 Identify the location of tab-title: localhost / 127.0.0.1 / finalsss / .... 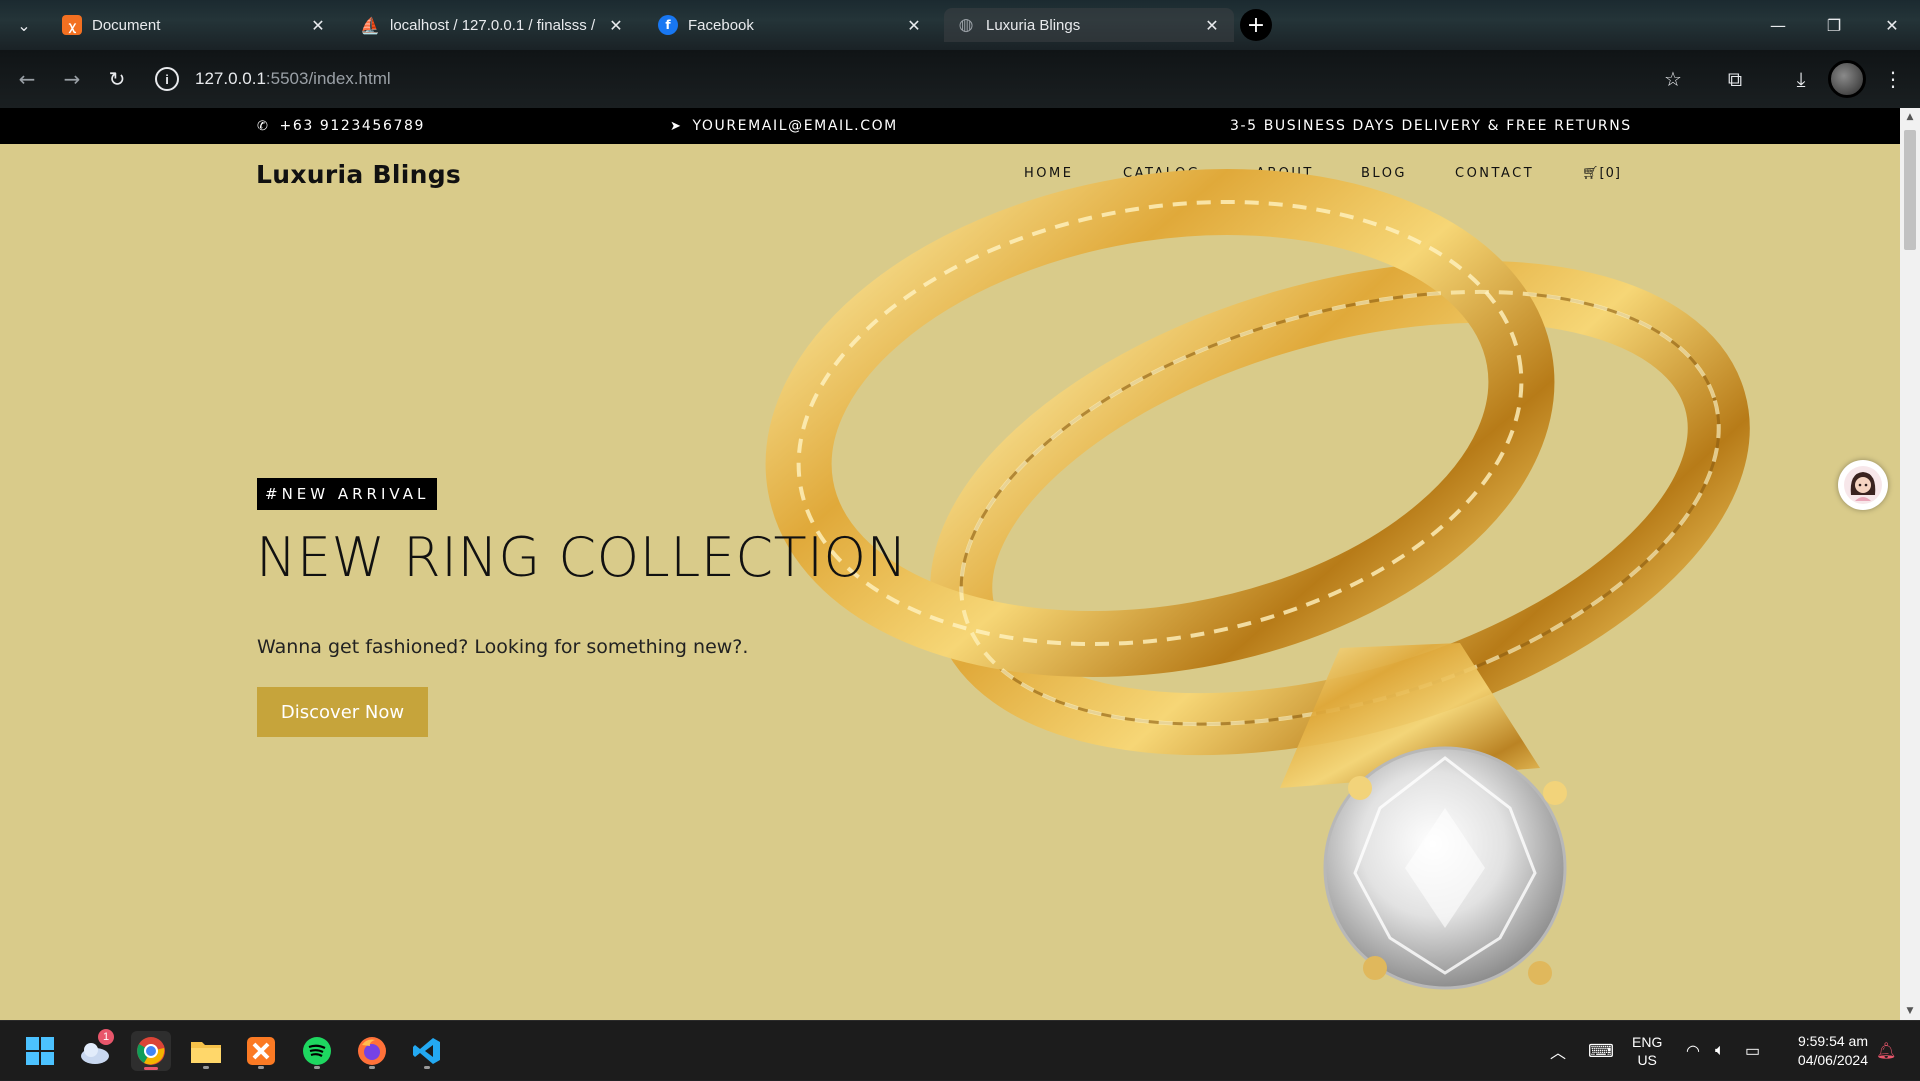
(495, 25).